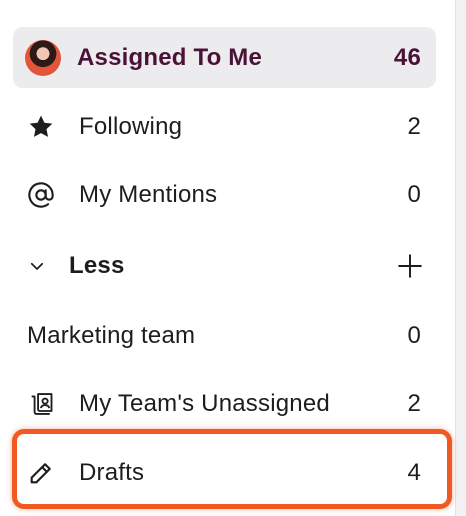  What do you see at coordinates (97, 265) in the screenshot?
I see `section-label: Less` at bounding box center [97, 265].